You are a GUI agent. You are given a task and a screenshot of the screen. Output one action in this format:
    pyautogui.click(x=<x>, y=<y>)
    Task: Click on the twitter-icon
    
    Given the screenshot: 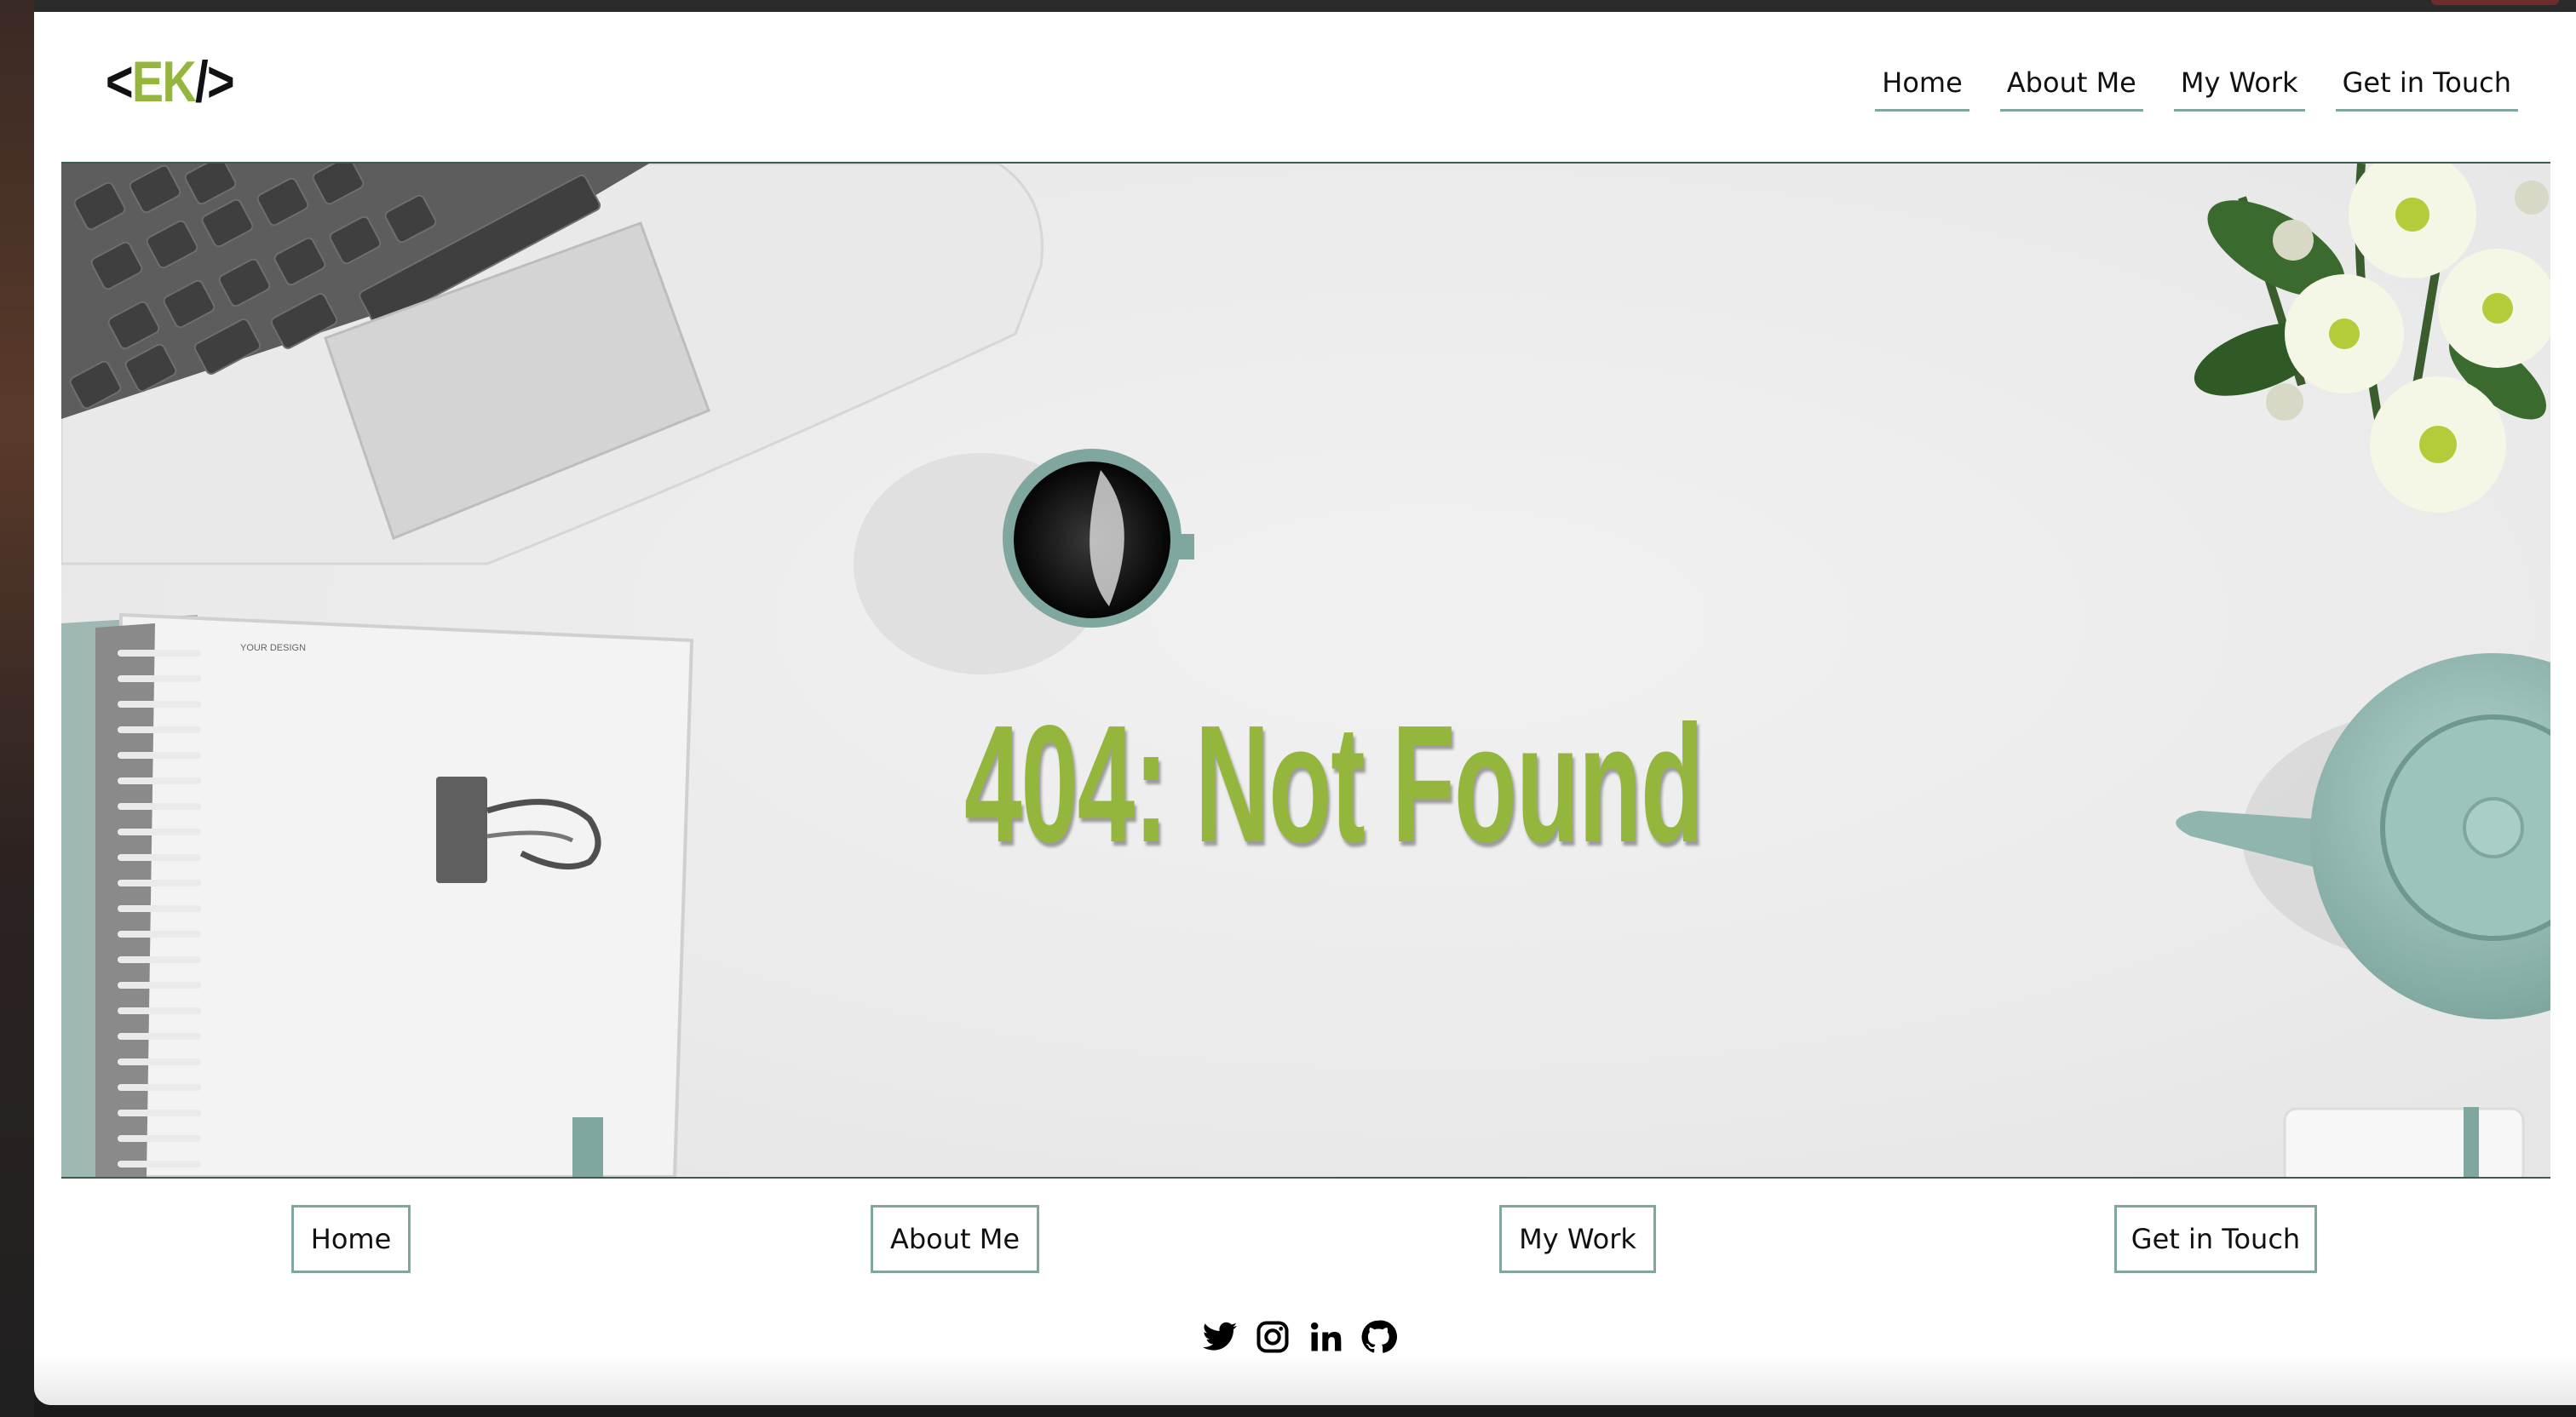 What is the action you would take?
    pyautogui.click(x=1220, y=1337)
    